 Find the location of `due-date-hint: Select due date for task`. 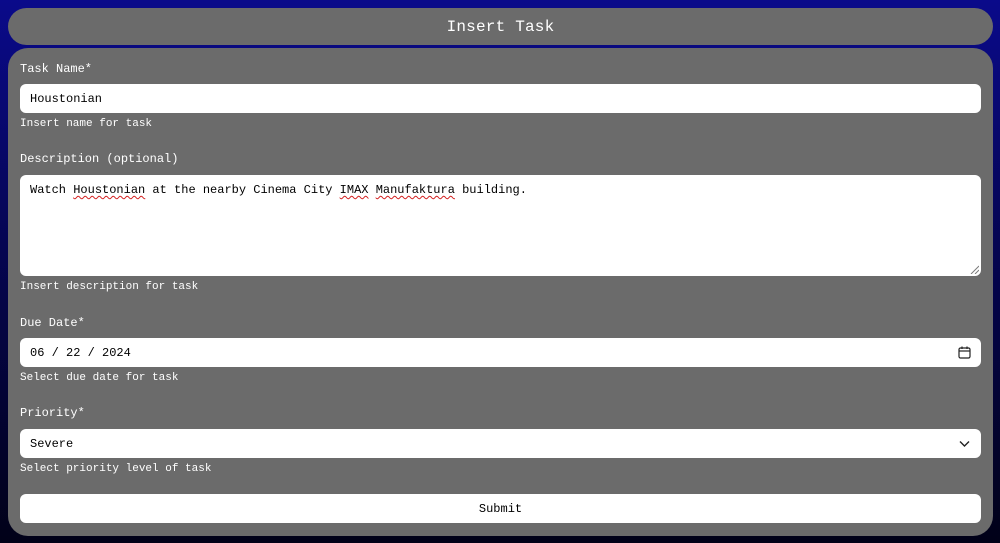

due-date-hint: Select due date for task is located at coordinates (99, 378).